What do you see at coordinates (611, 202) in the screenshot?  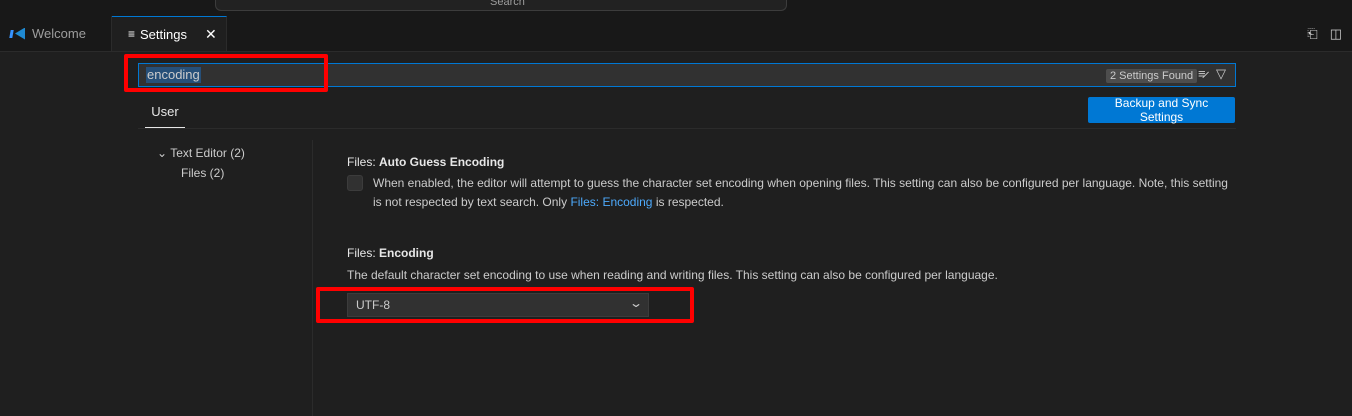 I see `files-encoding-link: Files: Encoding` at bounding box center [611, 202].